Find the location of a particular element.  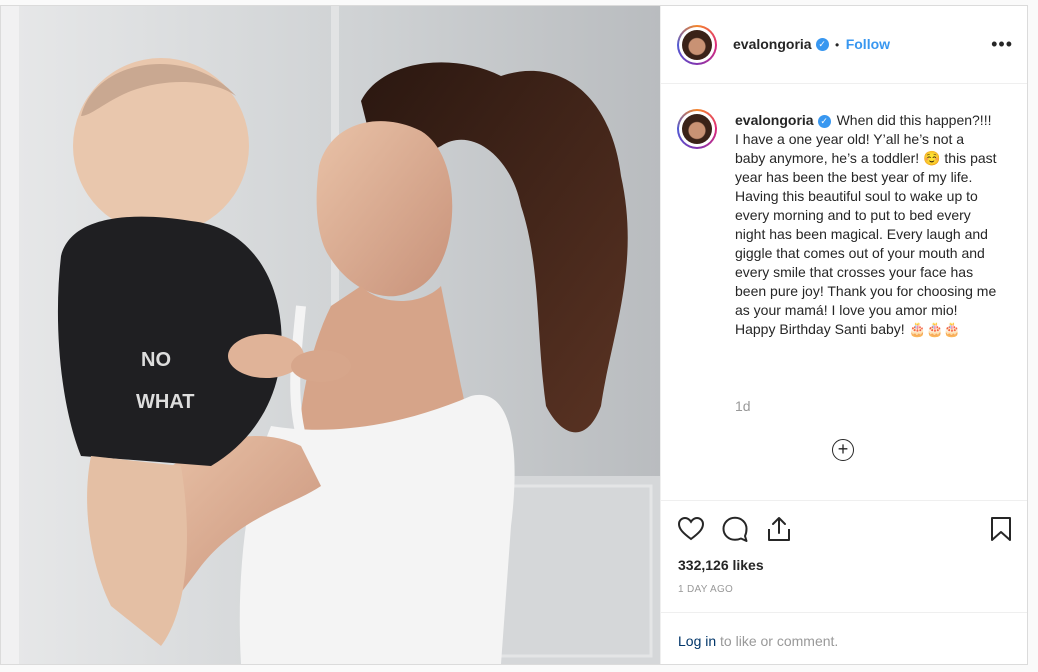

header-meta: evalongoria ✓ • Follow is located at coordinates (811, 45).